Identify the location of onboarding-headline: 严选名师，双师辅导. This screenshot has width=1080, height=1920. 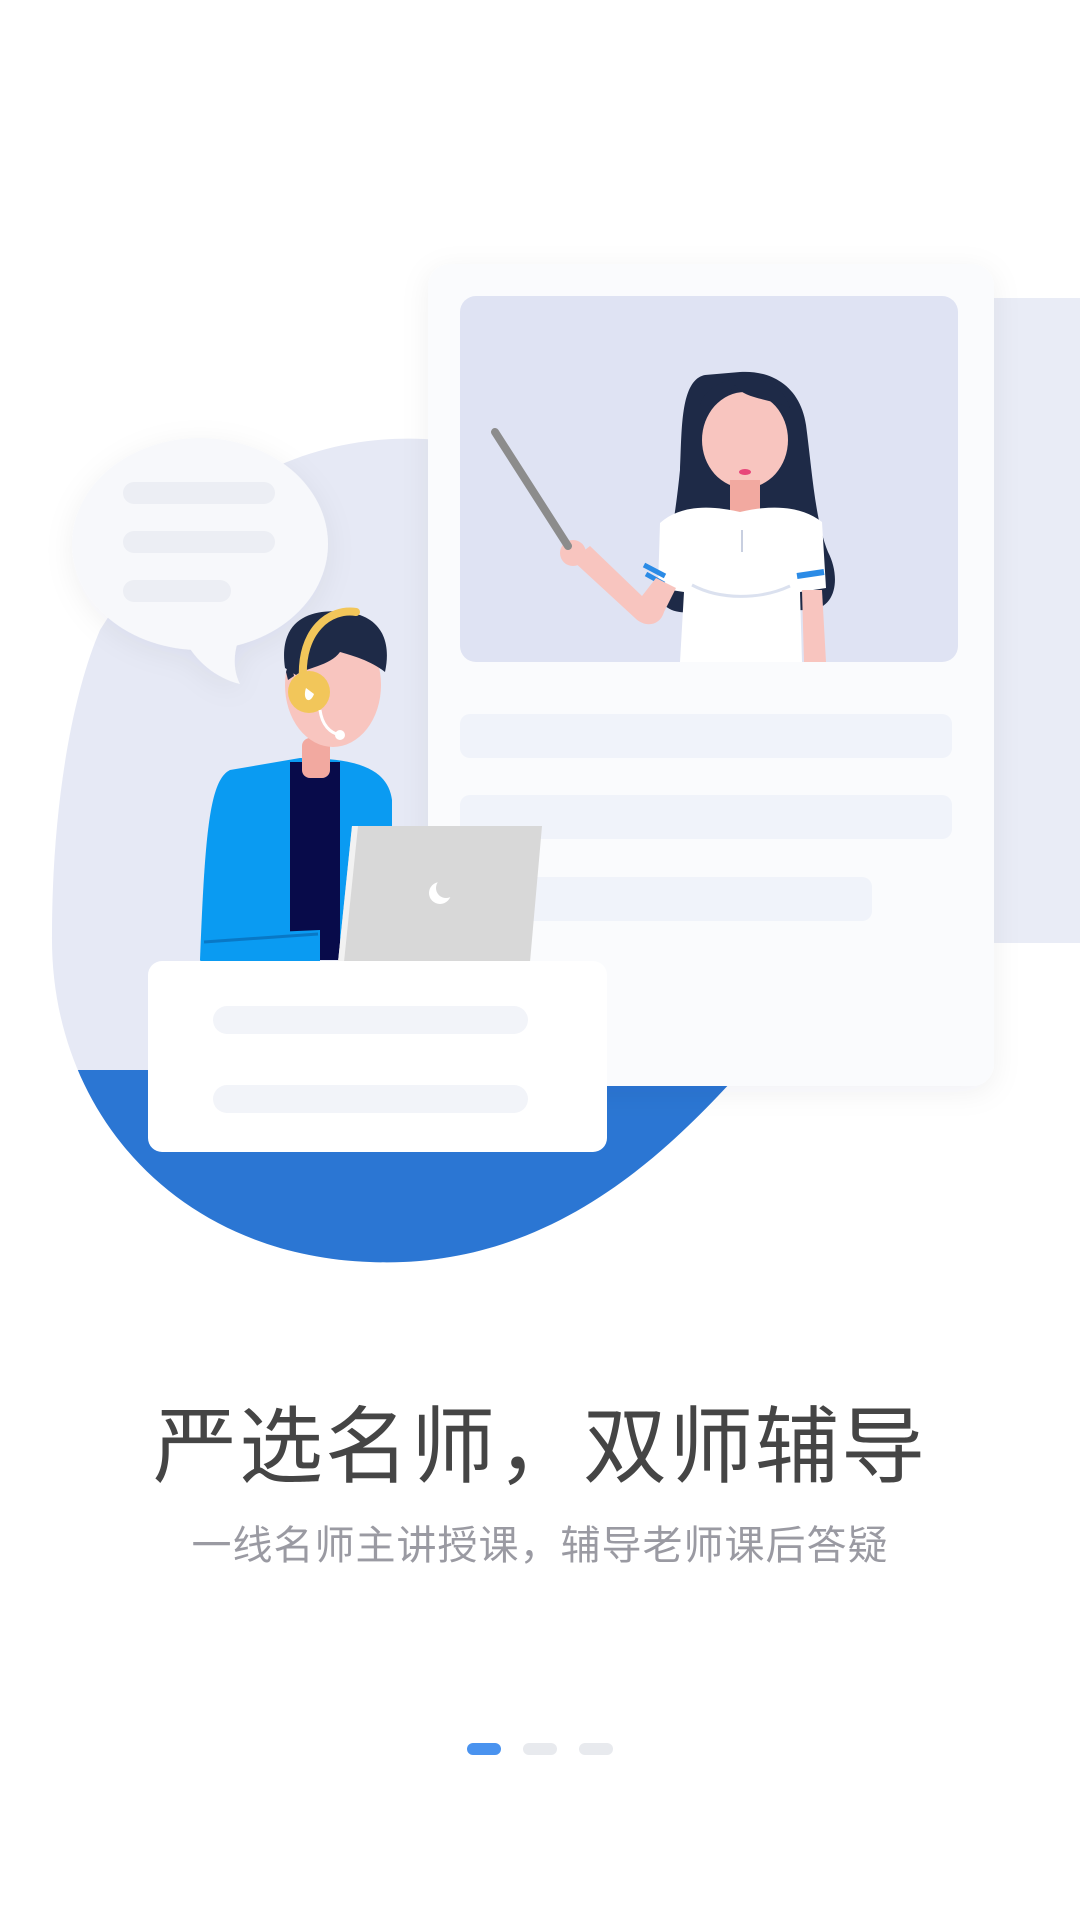
(539, 1447).